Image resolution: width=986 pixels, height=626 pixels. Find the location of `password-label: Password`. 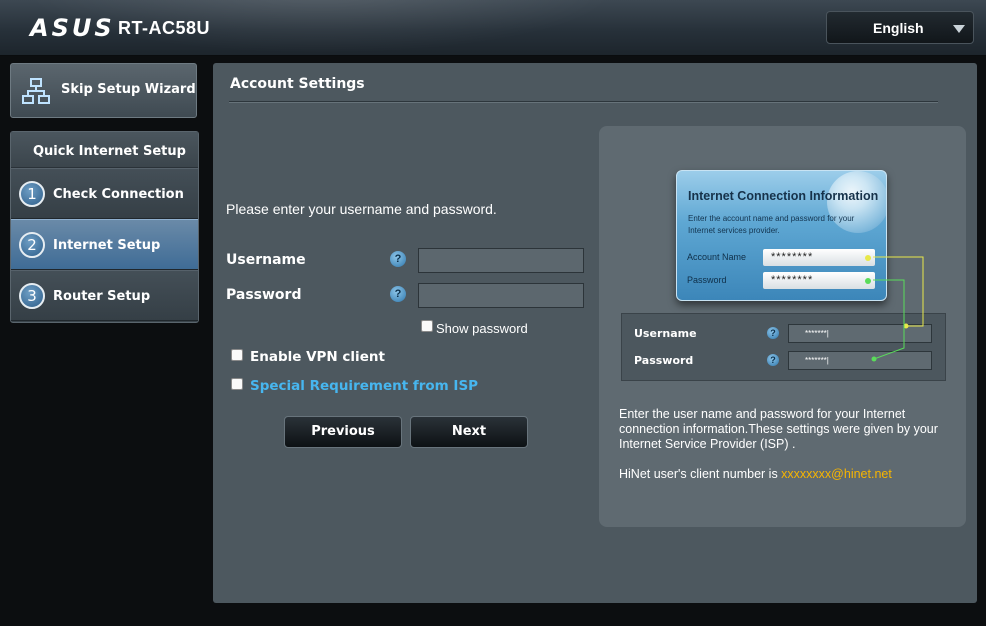

password-label: Password is located at coordinates (264, 295).